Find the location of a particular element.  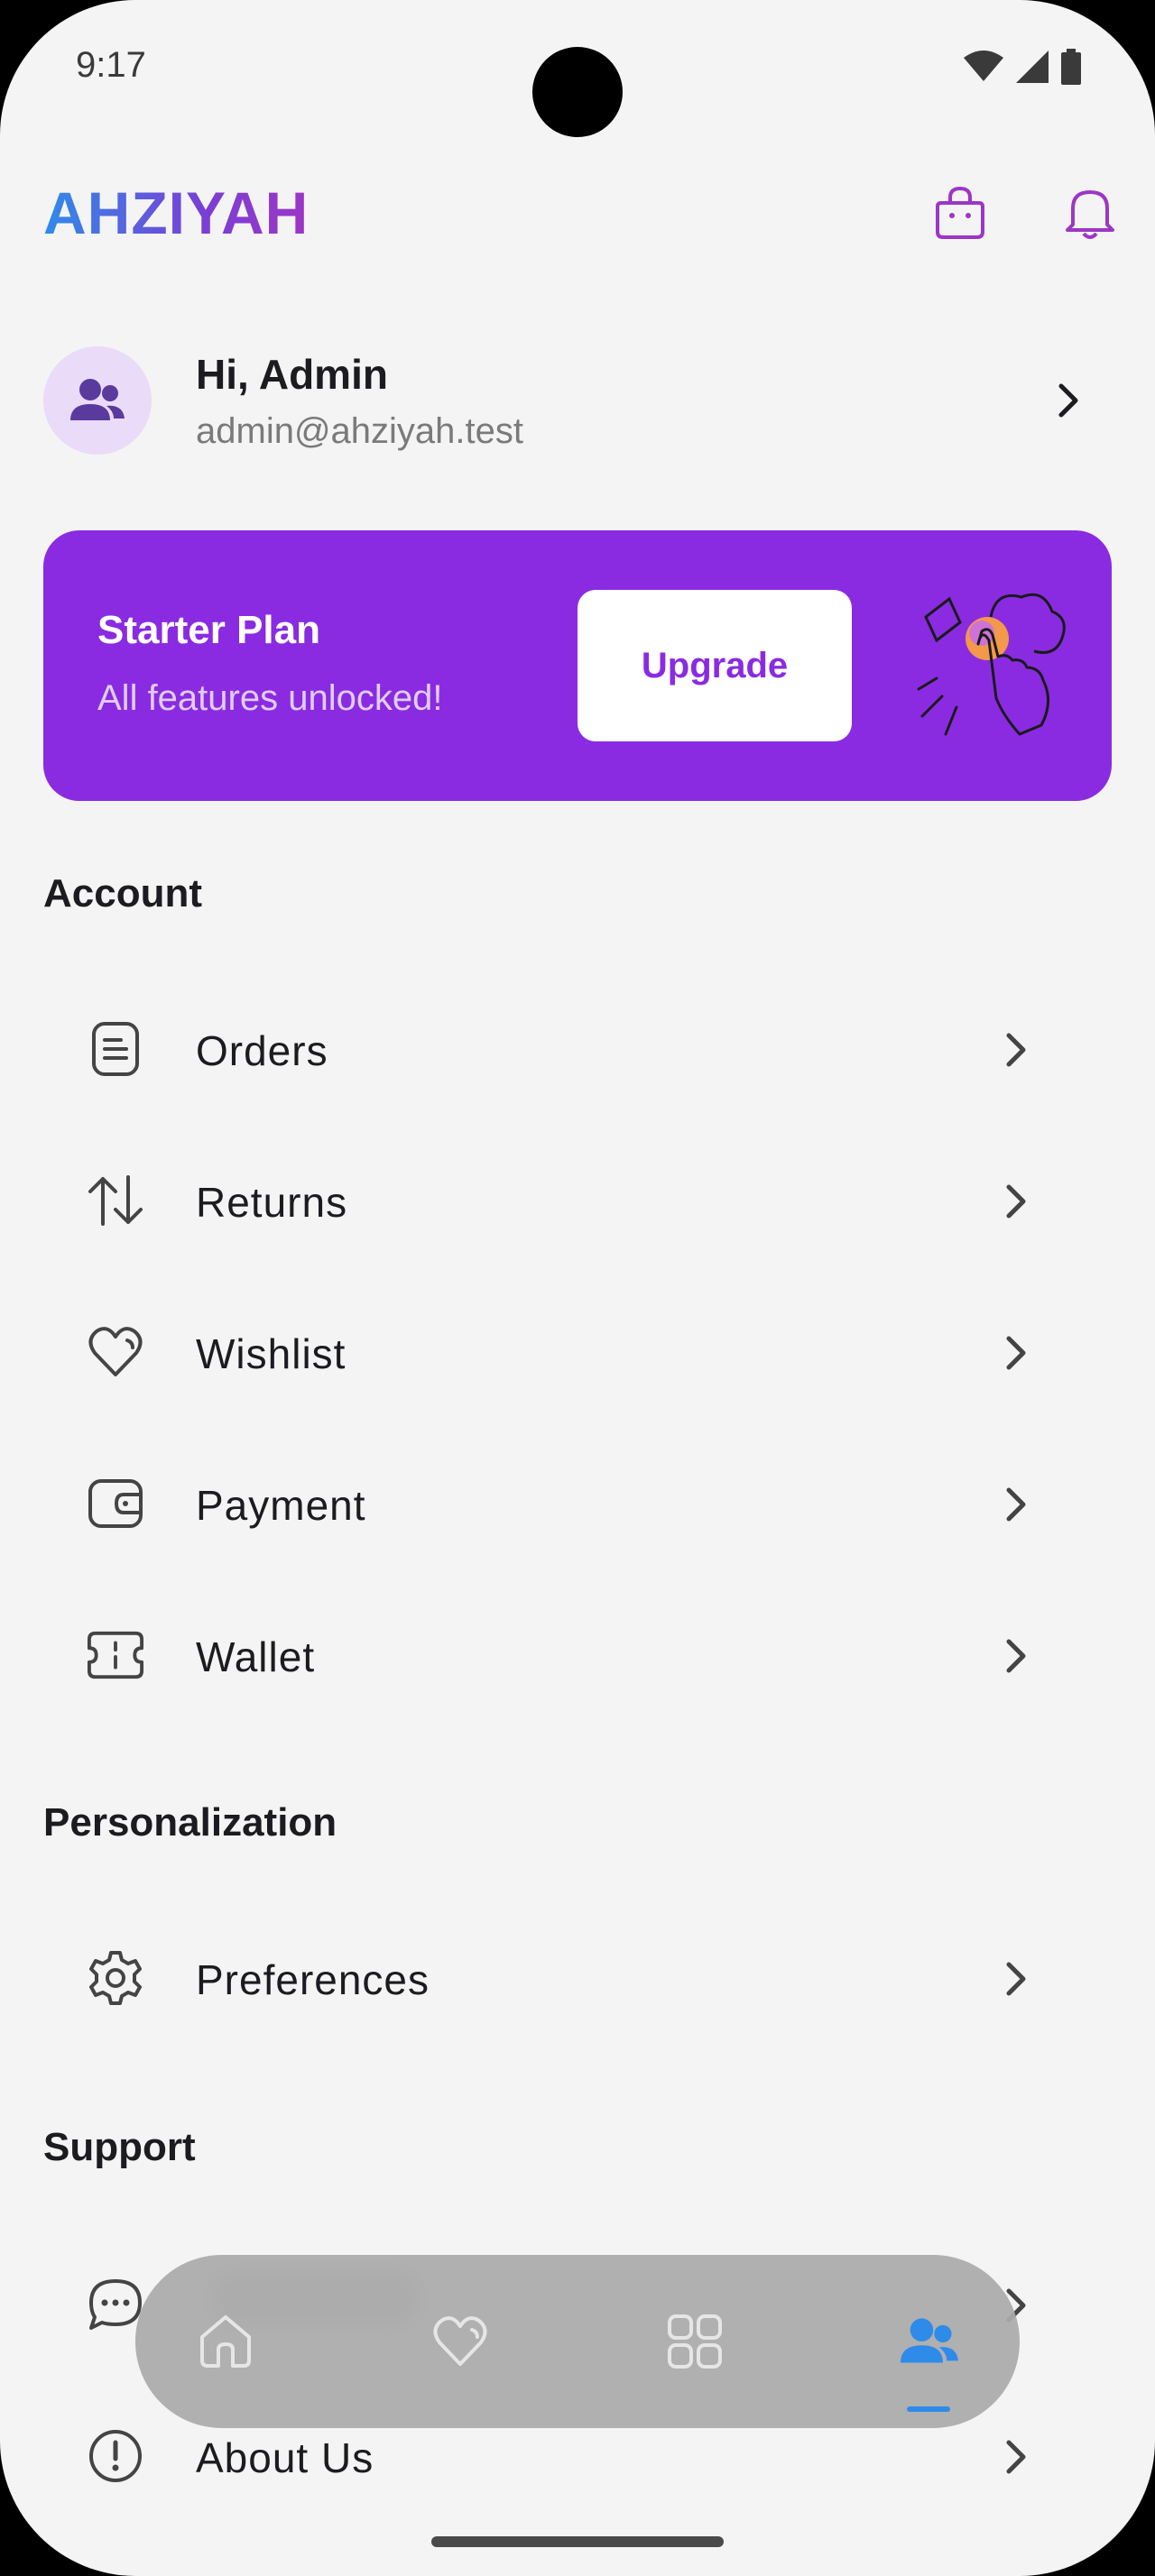

gear-icon is located at coordinates (115, 1978).